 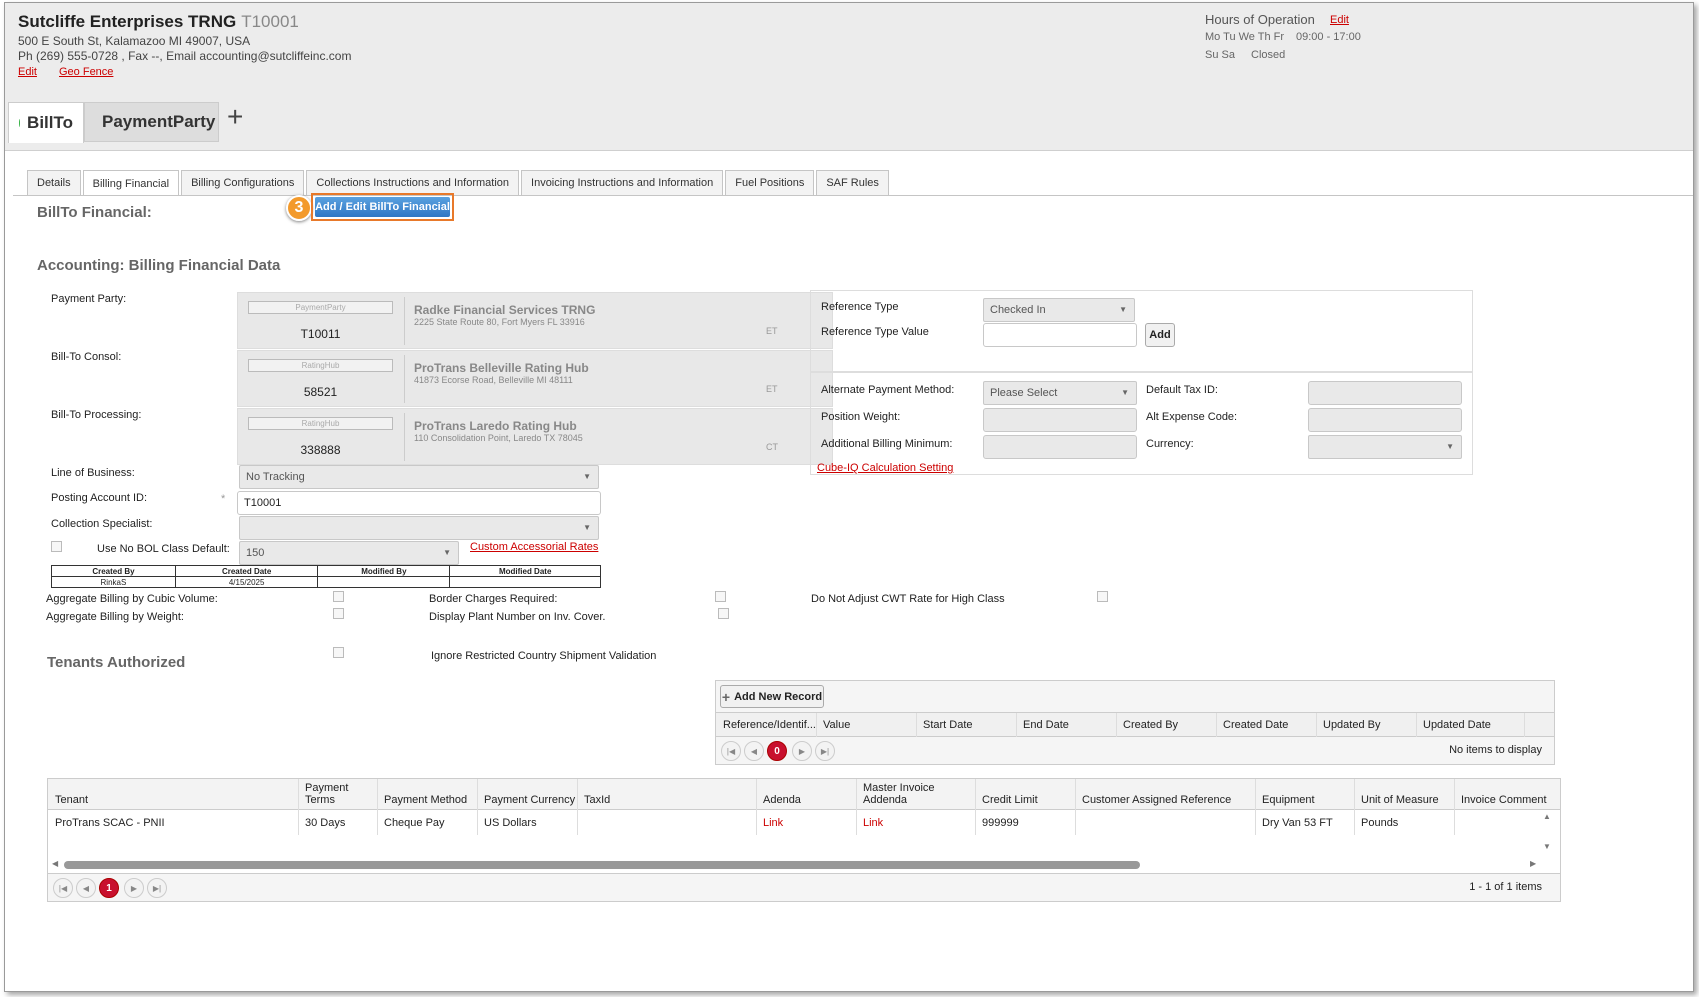 I want to click on collection-specialist-select: ▼, so click(x=419, y=528).